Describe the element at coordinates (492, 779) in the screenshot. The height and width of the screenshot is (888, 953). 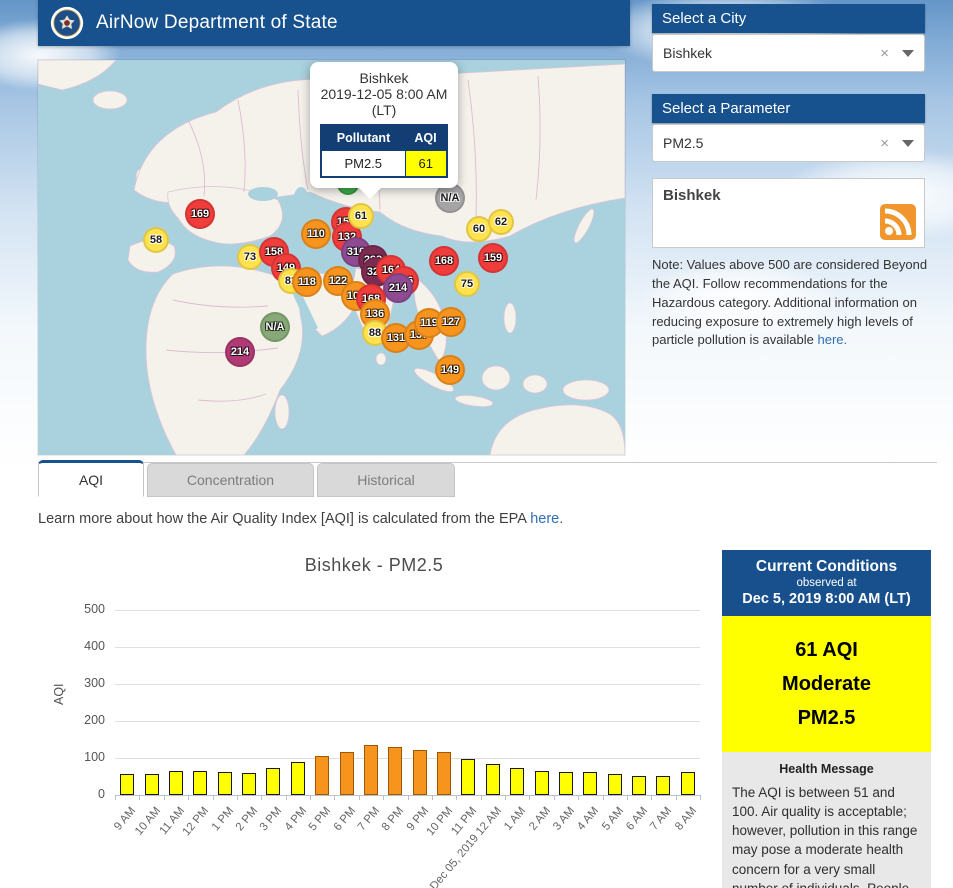
I see `bar-dec-05-2019-12-am` at that location.